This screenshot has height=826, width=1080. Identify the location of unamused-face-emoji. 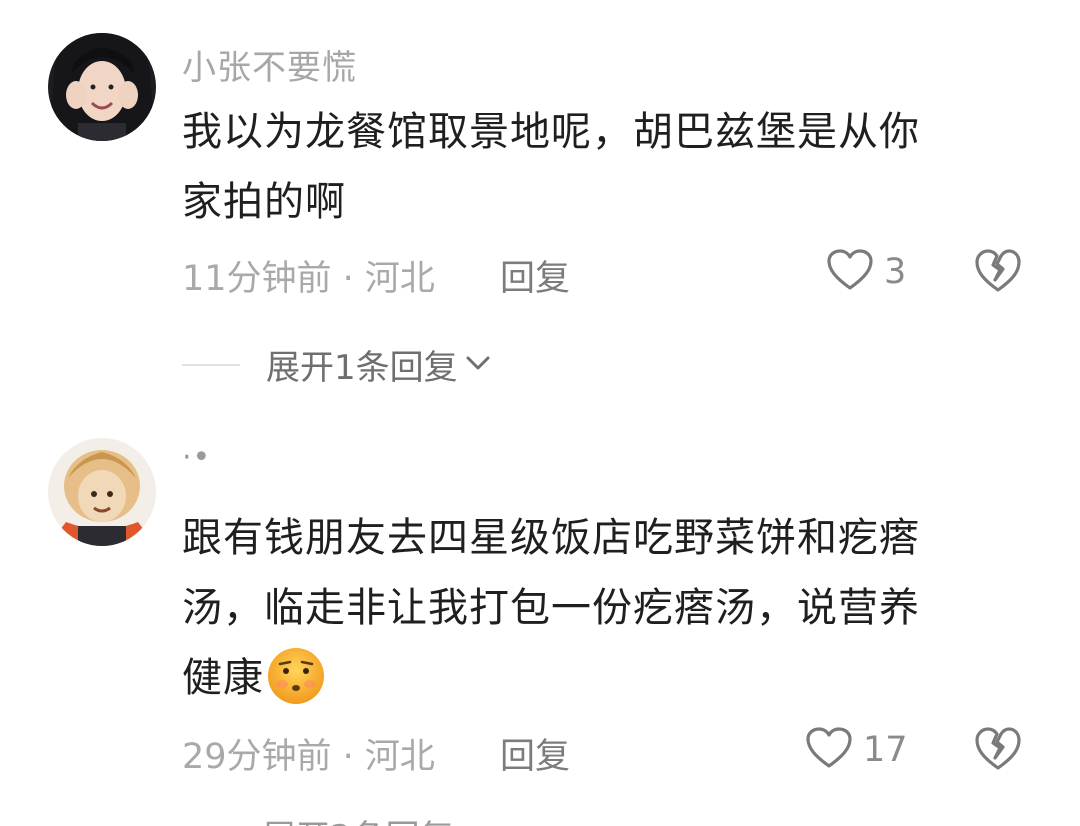
(296, 676).